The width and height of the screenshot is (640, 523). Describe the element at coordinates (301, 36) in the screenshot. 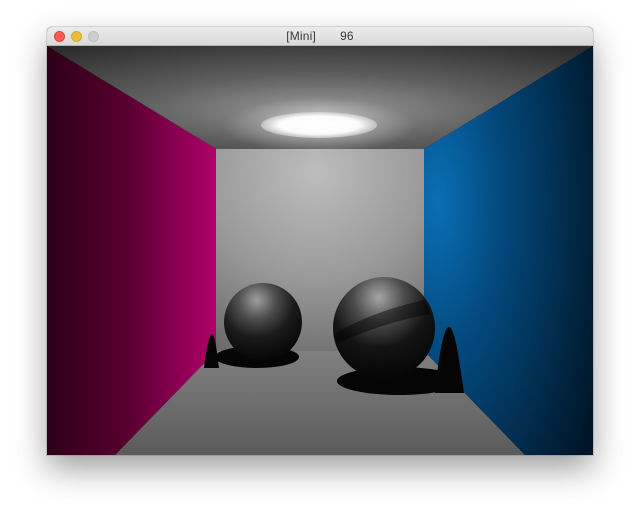

I see `window-title-text: [Mini]` at that location.